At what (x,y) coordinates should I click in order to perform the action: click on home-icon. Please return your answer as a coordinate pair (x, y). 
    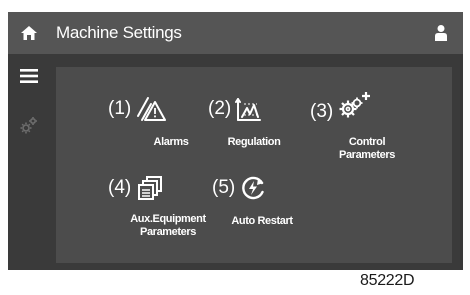
    Looking at the image, I should click on (29, 33).